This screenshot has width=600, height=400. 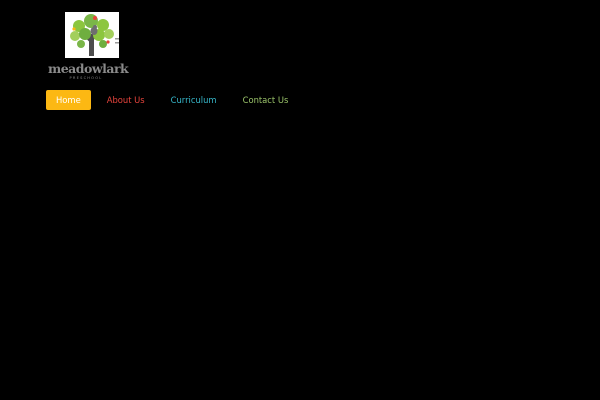 What do you see at coordinates (194, 100) in the screenshot?
I see `nav-item-curriculum: Curriculum` at bounding box center [194, 100].